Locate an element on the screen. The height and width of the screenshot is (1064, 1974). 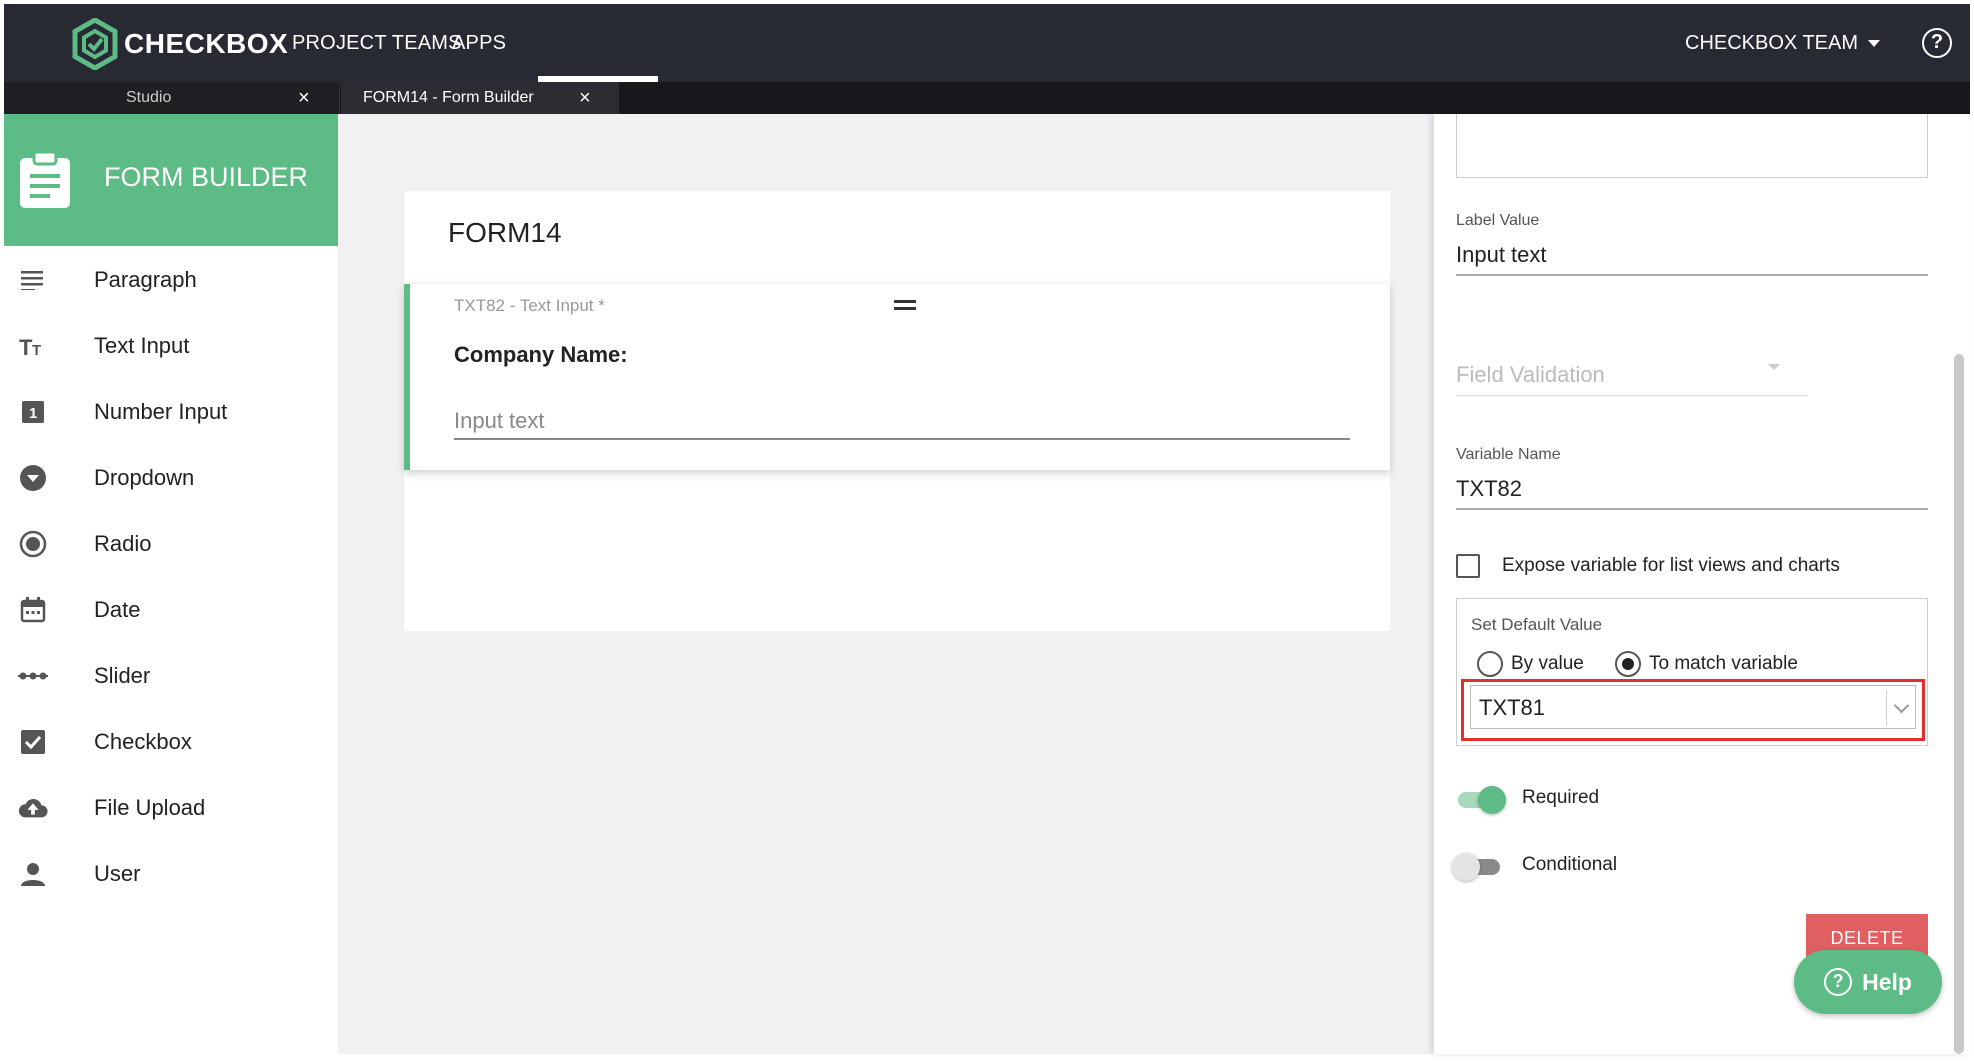
svg-text: 1 is located at coordinates (33, 413).